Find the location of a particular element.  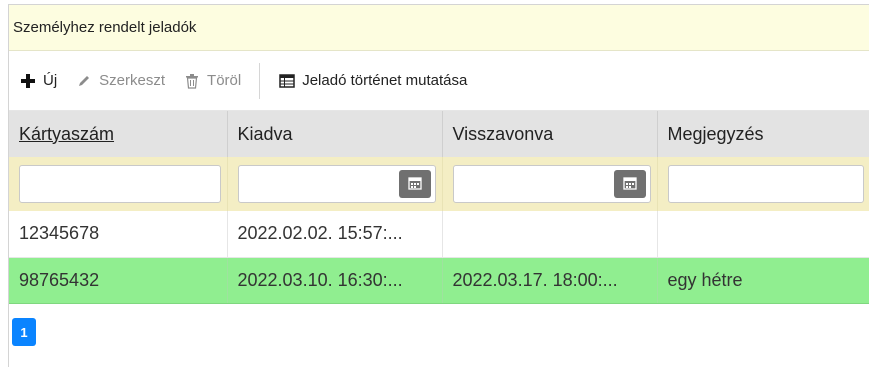

column-header-note: Megjegyzés is located at coordinates (763, 134).